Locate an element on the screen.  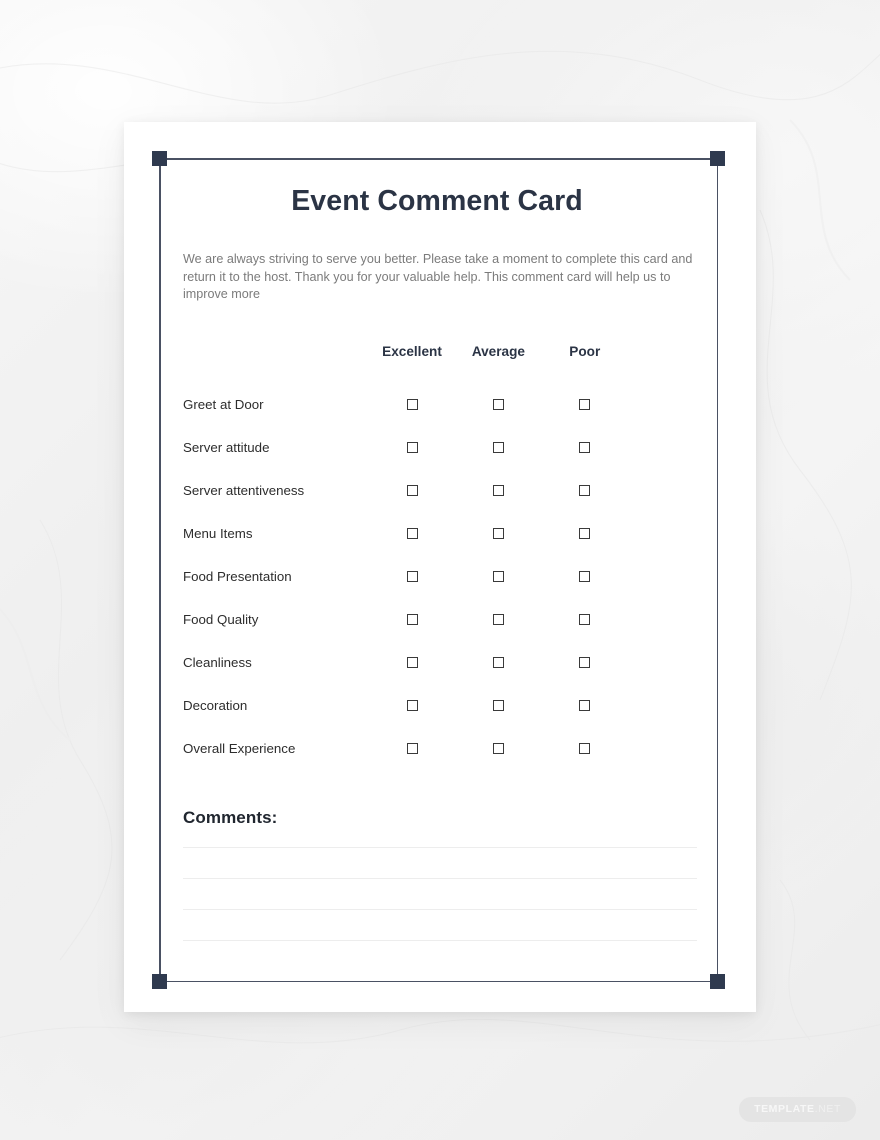
frame-line-bottom is located at coordinates (438, 981).